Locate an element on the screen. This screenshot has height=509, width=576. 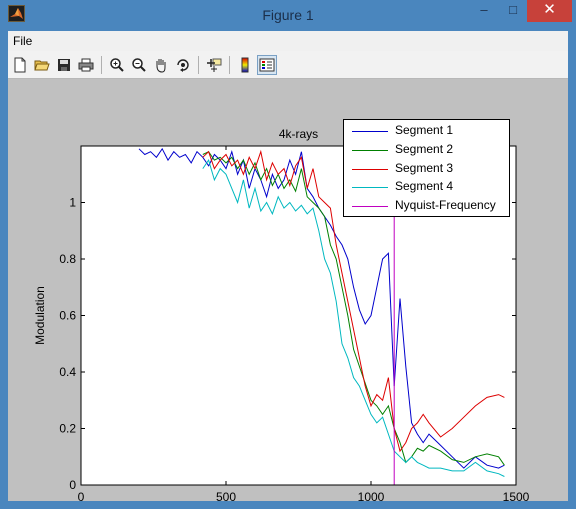
y-tick-label: 0.6 is located at coordinates (67, 316).